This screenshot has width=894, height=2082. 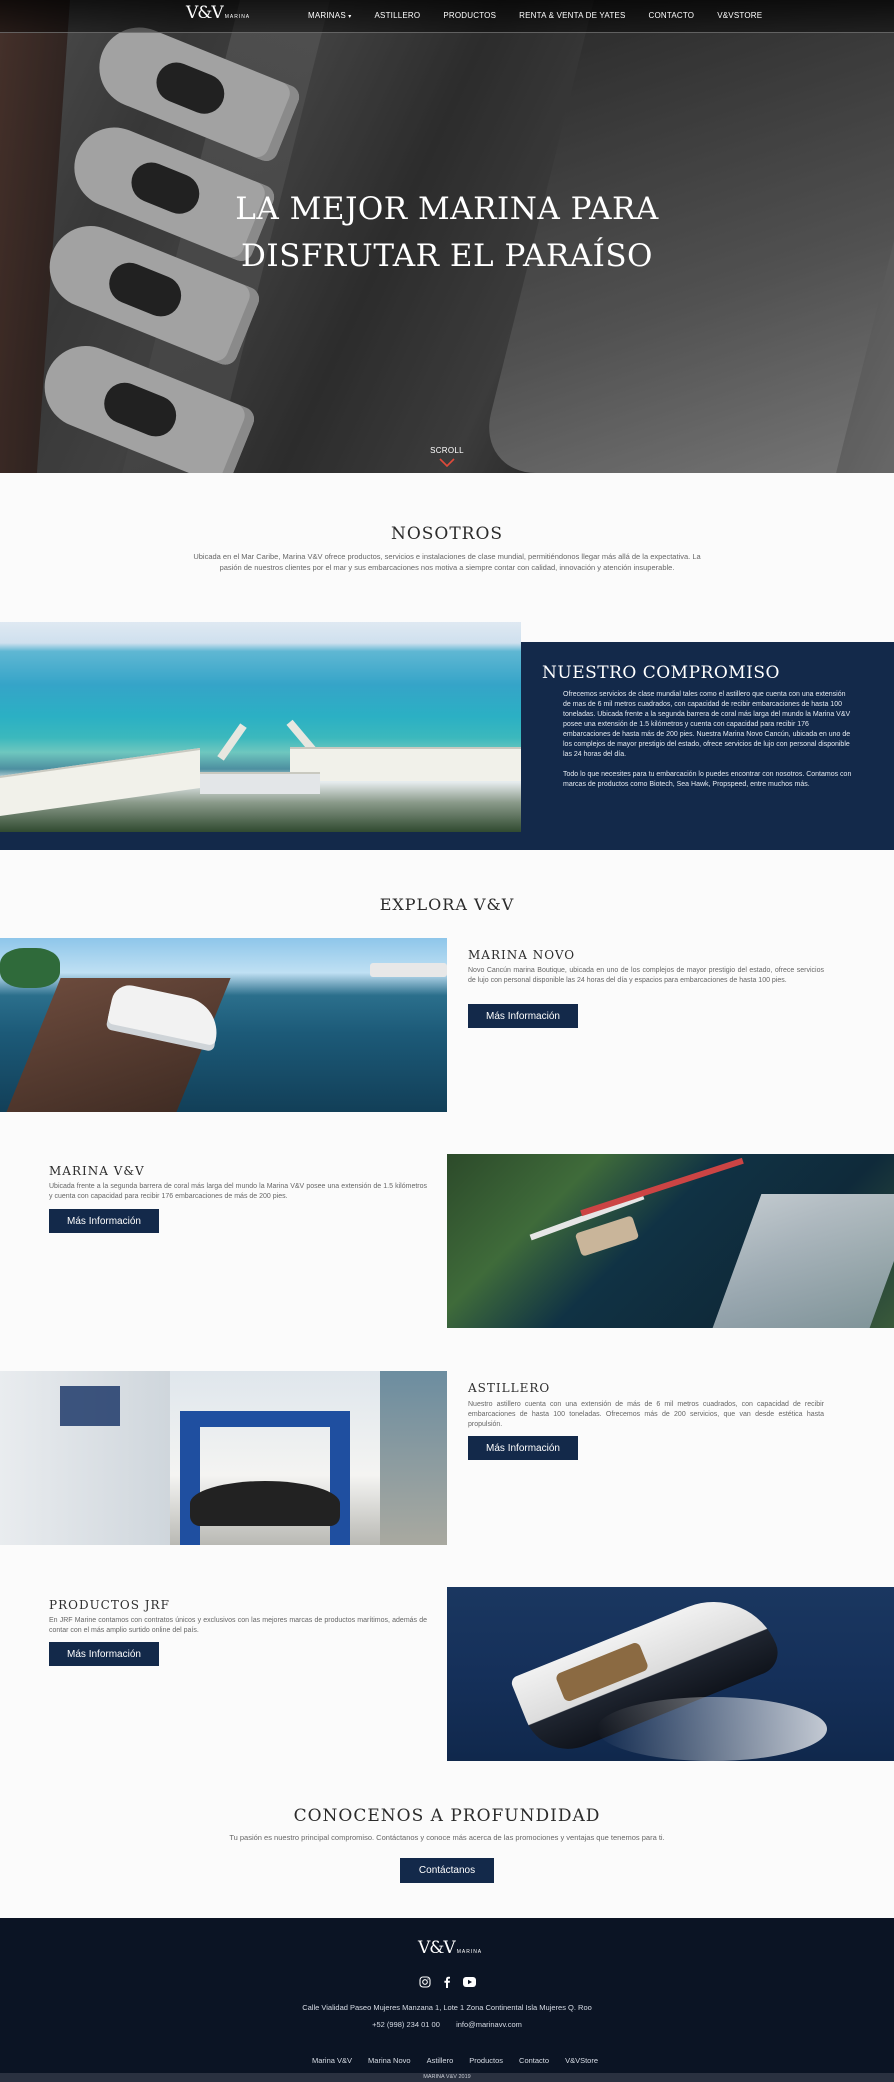 I want to click on compromiso-title: NUESTRO COMPROMISO, so click(x=661, y=673).